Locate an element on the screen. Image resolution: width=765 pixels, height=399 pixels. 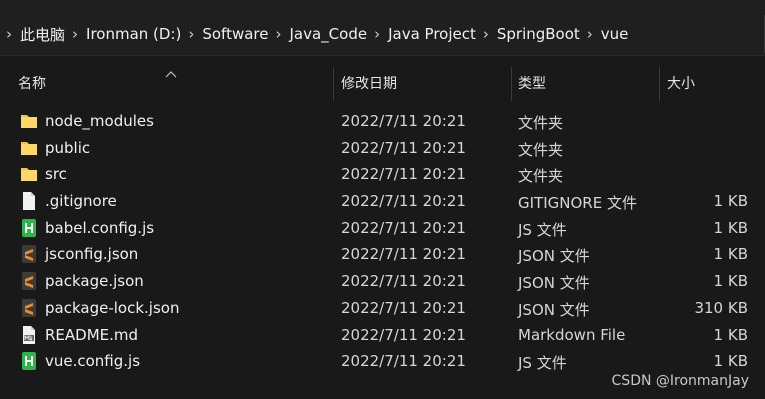
file-name: README.md is located at coordinates (92, 334).